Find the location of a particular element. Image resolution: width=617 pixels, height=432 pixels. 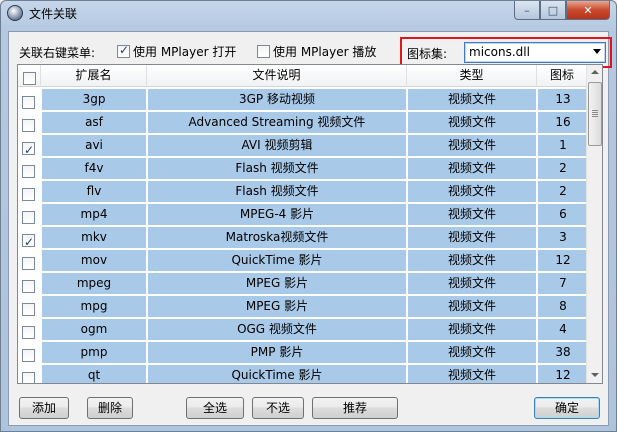

title-bar: 文件关联 – □ ✕ is located at coordinates (308, 14).